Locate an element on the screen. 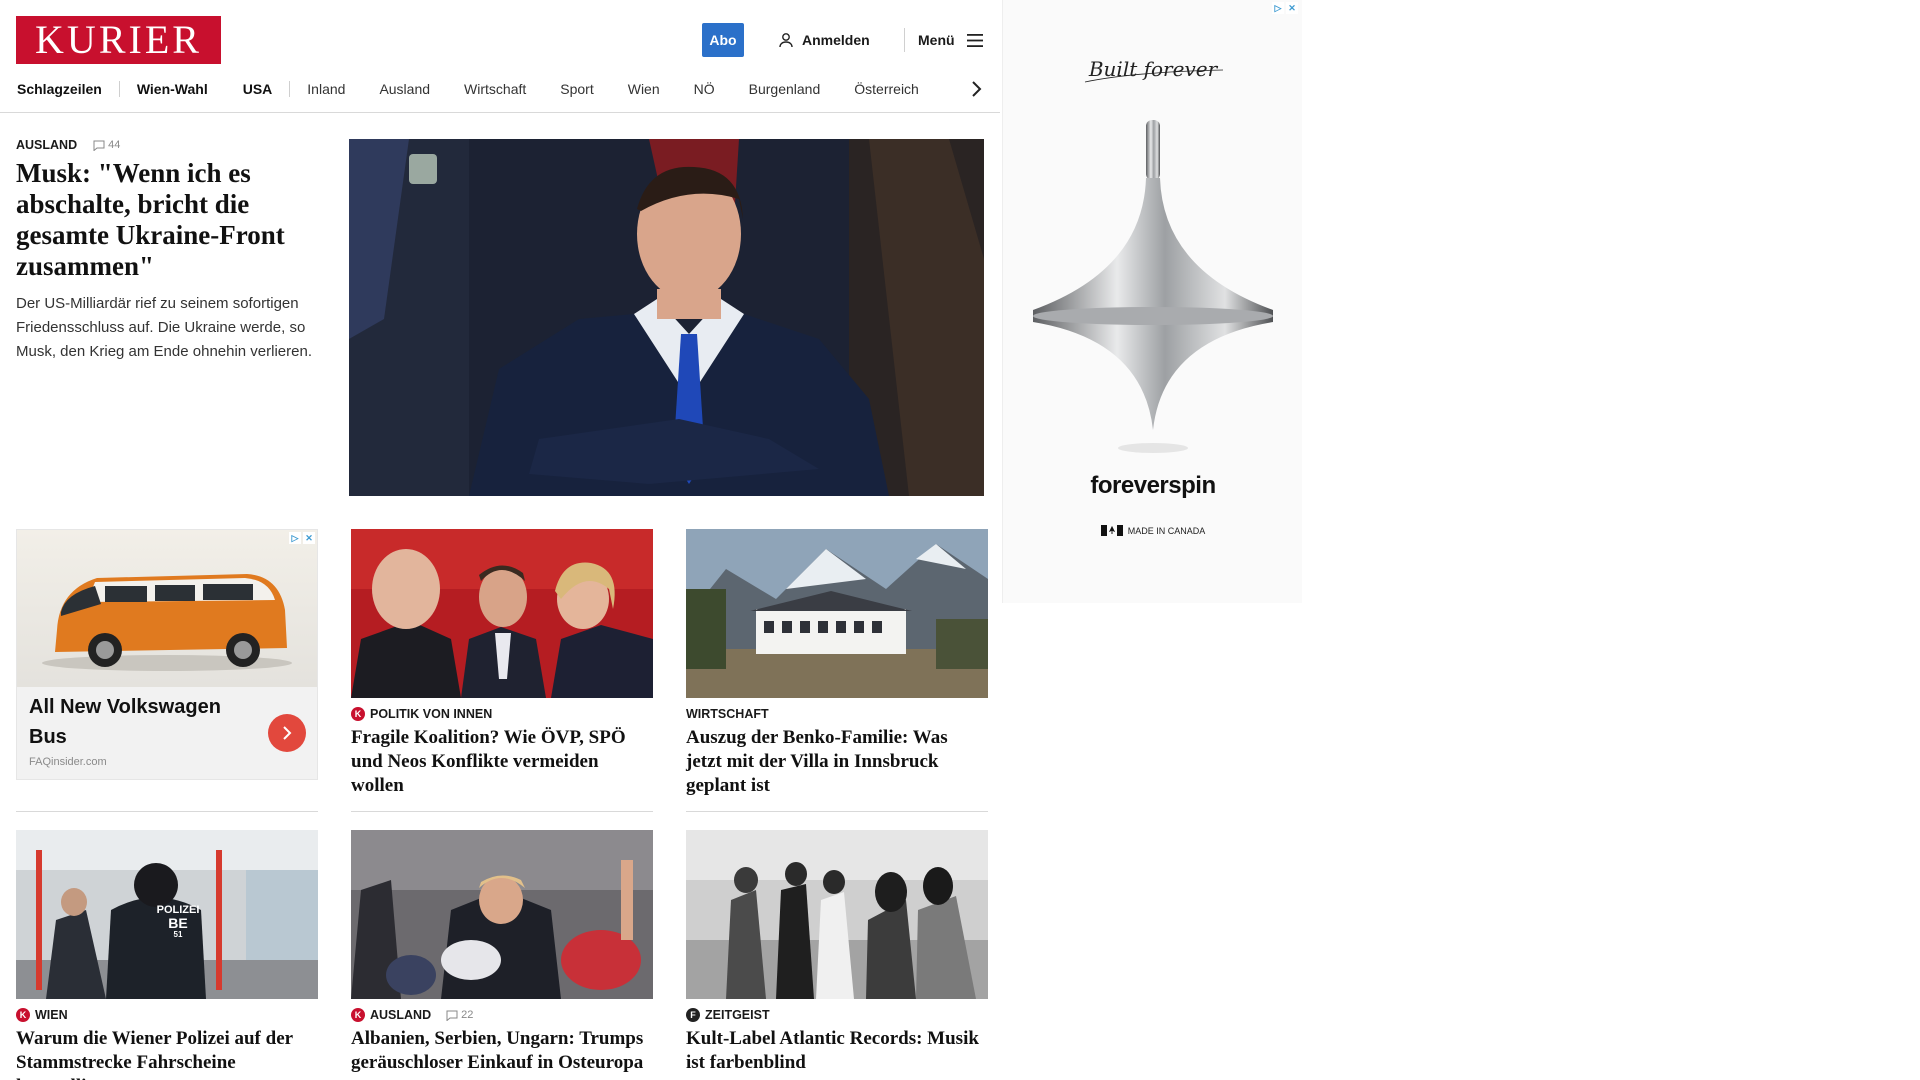  user-icon is located at coordinates (786, 40).